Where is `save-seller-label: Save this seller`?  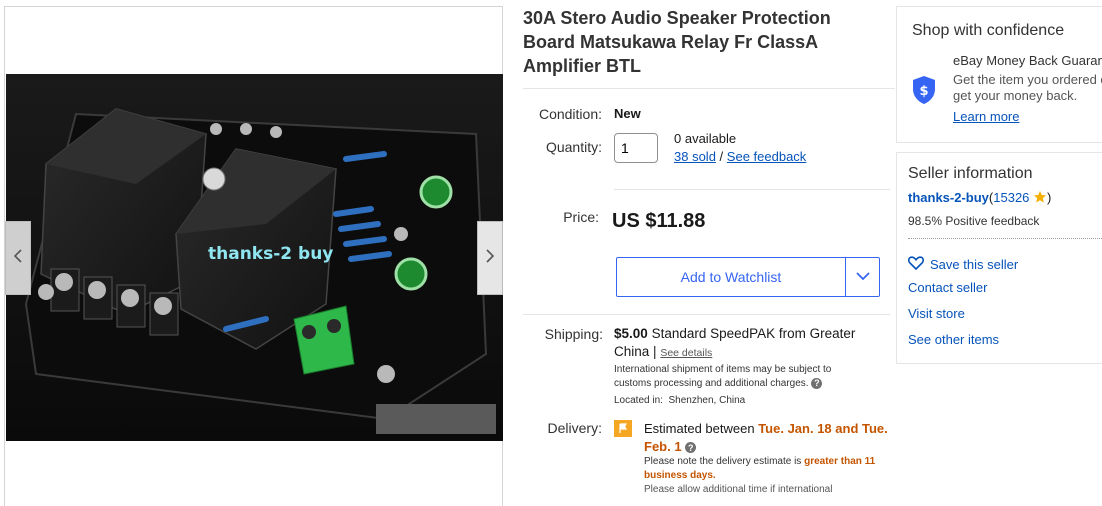 save-seller-label: Save this seller is located at coordinates (974, 264).